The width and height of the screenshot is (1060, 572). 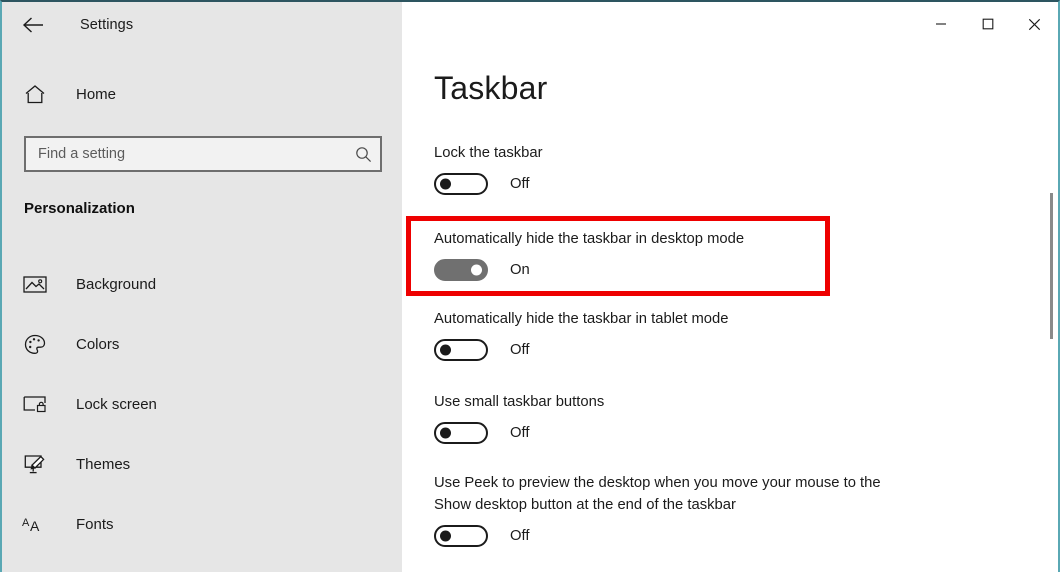 I want to click on setting-small-taskbar-buttons: Use small taskbar buttons Off, so click(x=734, y=417).